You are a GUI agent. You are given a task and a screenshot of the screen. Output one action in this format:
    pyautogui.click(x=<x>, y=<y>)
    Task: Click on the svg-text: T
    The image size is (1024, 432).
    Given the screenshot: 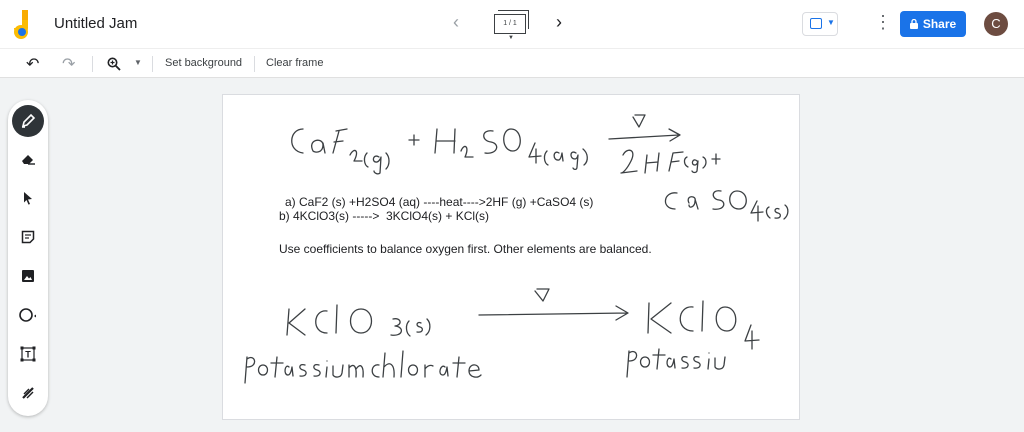 What is the action you would take?
    pyautogui.click(x=28, y=355)
    